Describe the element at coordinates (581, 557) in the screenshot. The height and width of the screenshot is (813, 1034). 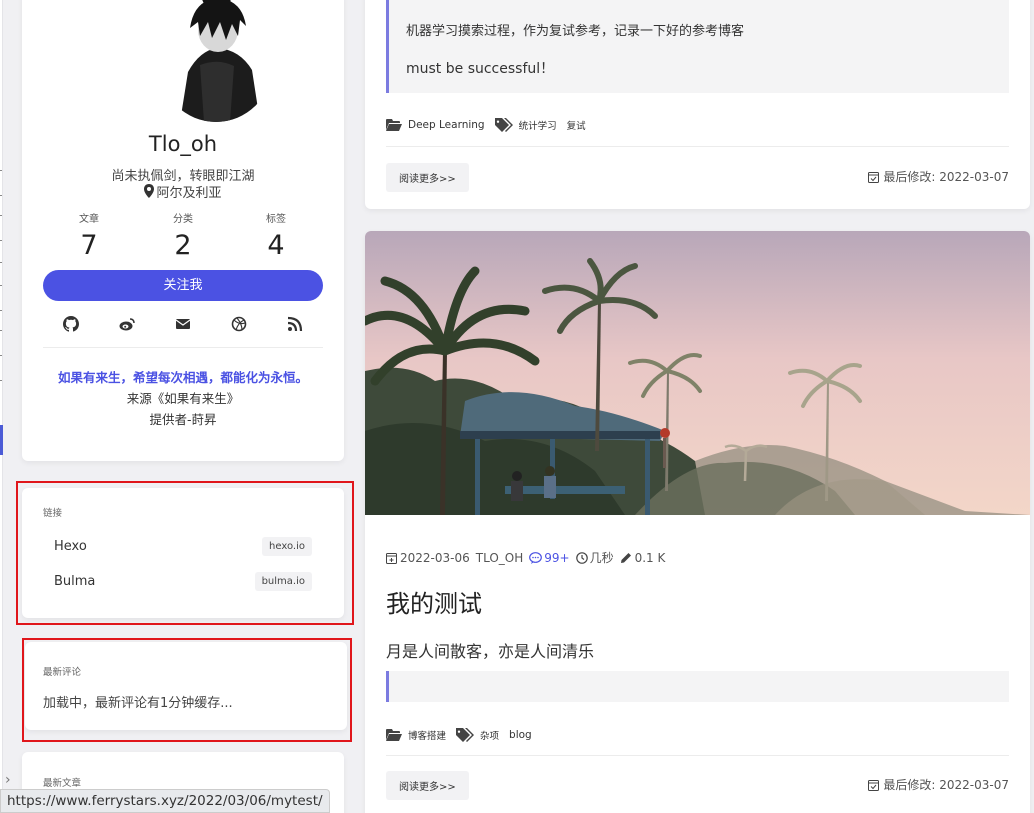
I see `clock-icon` at that location.